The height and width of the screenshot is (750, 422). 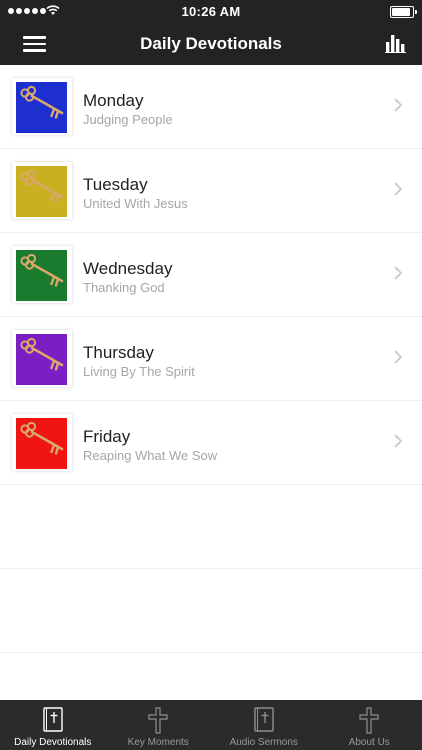 I want to click on nav-bar: Daily Devotionals, so click(x=211, y=44).